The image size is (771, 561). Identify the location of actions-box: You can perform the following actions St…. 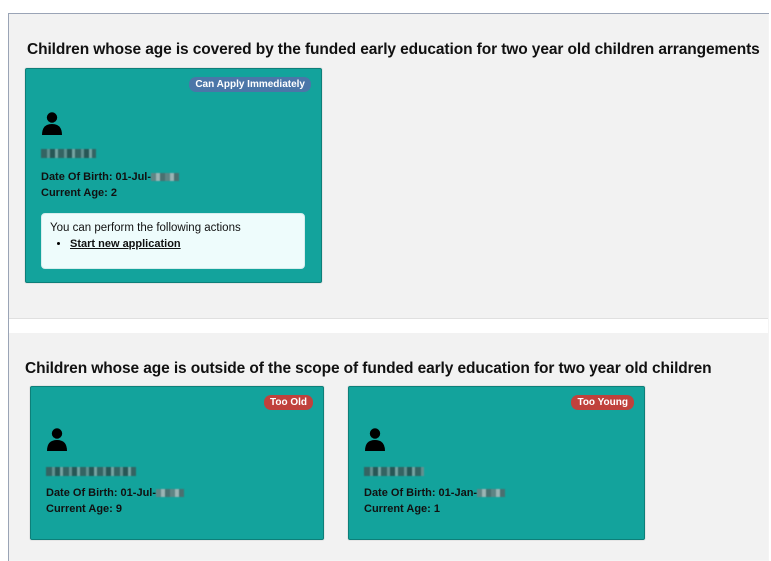
(173, 241).